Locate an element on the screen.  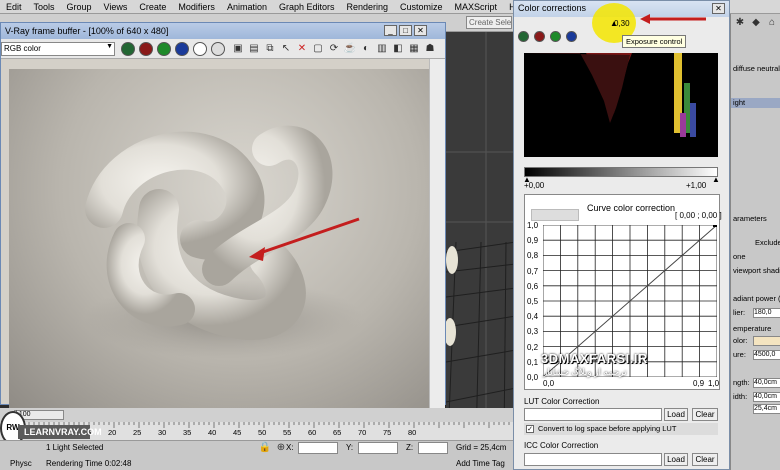
curve-y-tick: 0,2 is located at coordinates (533, 347).